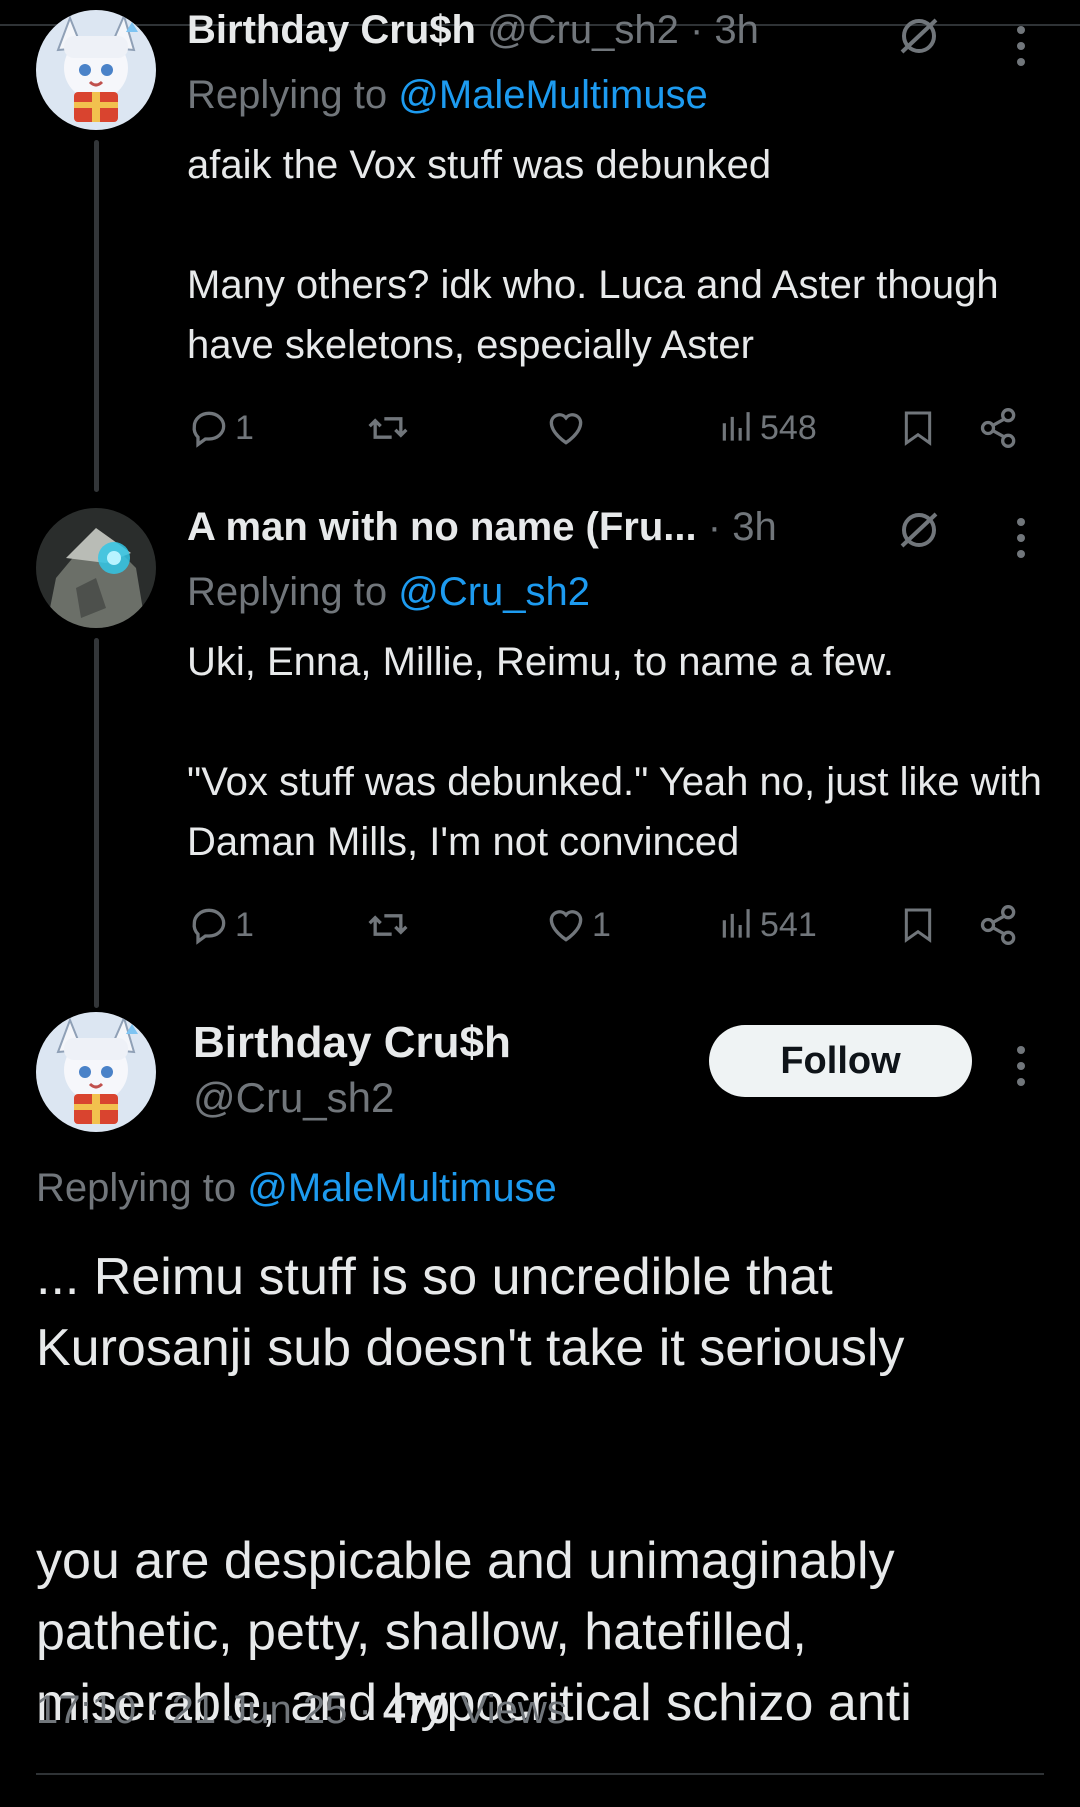 The height and width of the screenshot is (1807, 1080). I want to click on views-button: 548, so click(767, 428).